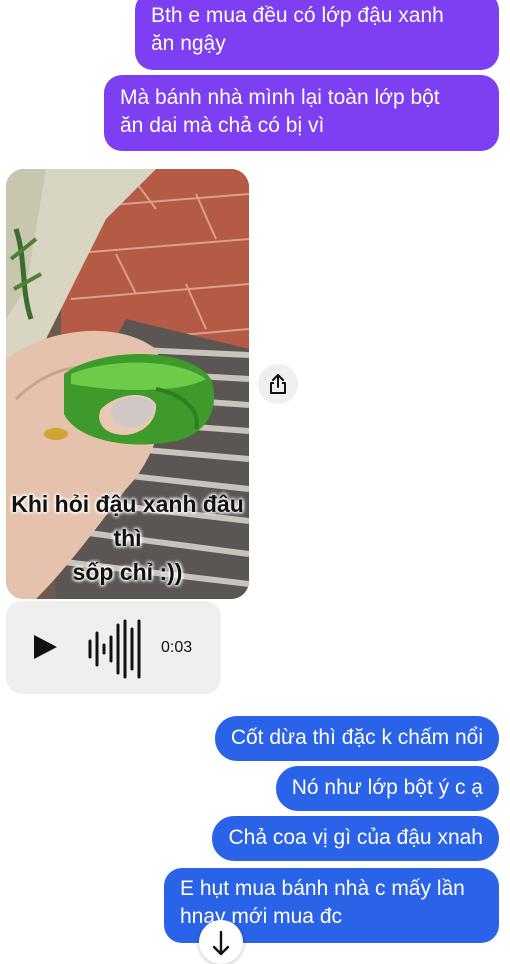  I want to click on voice-message: 0:03, so click(113, 647).